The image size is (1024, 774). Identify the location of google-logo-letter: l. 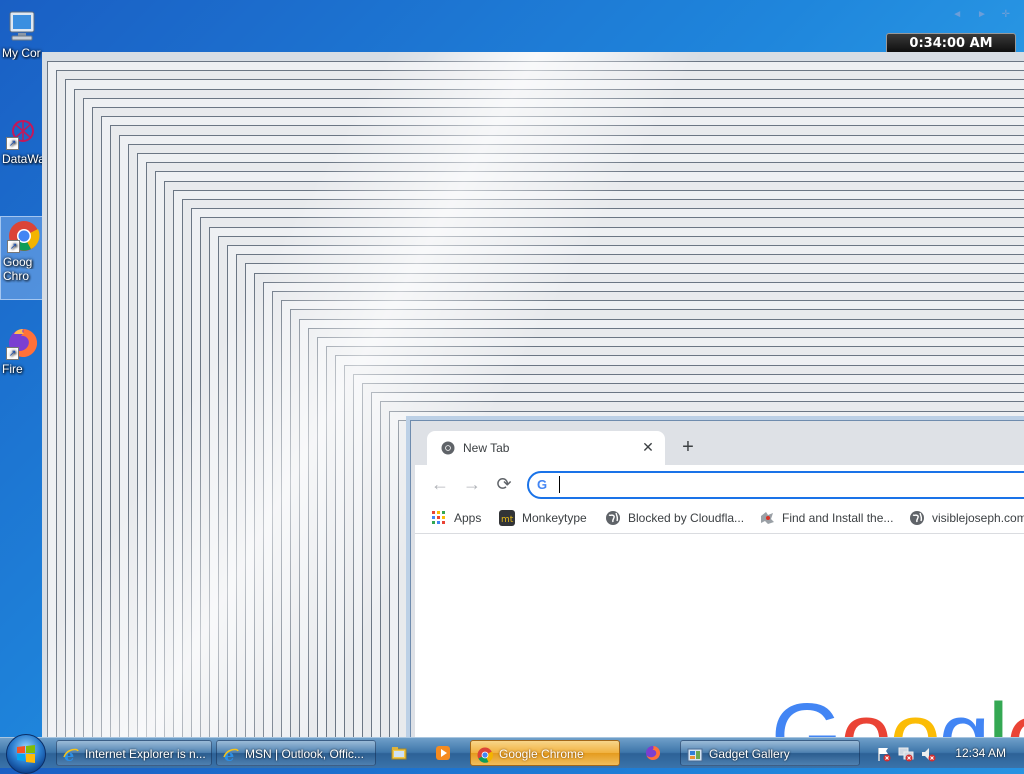
(998, 714).